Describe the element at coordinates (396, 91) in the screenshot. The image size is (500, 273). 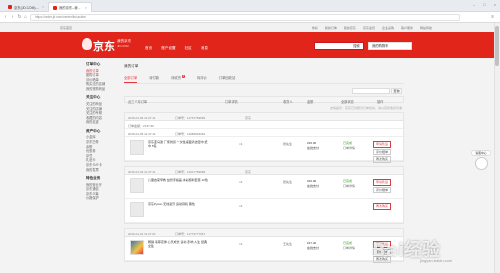
I see `order-search-button: 查询` at that location.